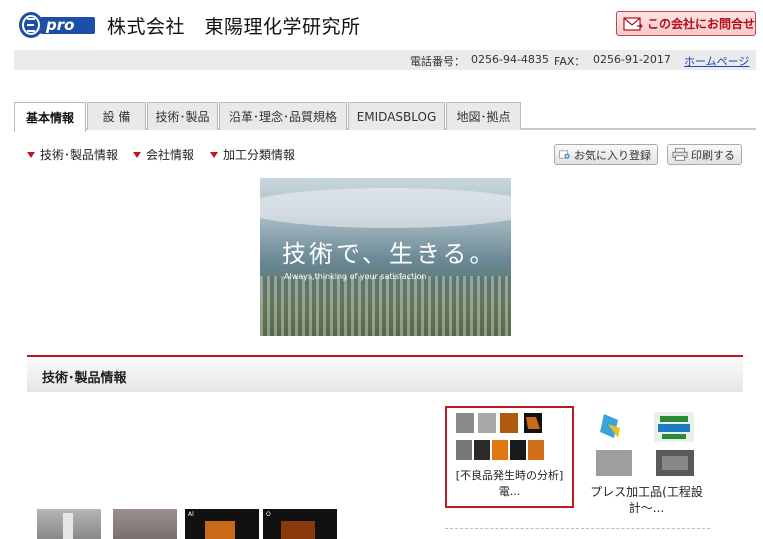 Image resolution: width=763 pixels, height=539 pixels. What do you see at coordinates (564, 154) in the screenshot?
I see `bookmark-add-icon` at bounding box center [564, 154].